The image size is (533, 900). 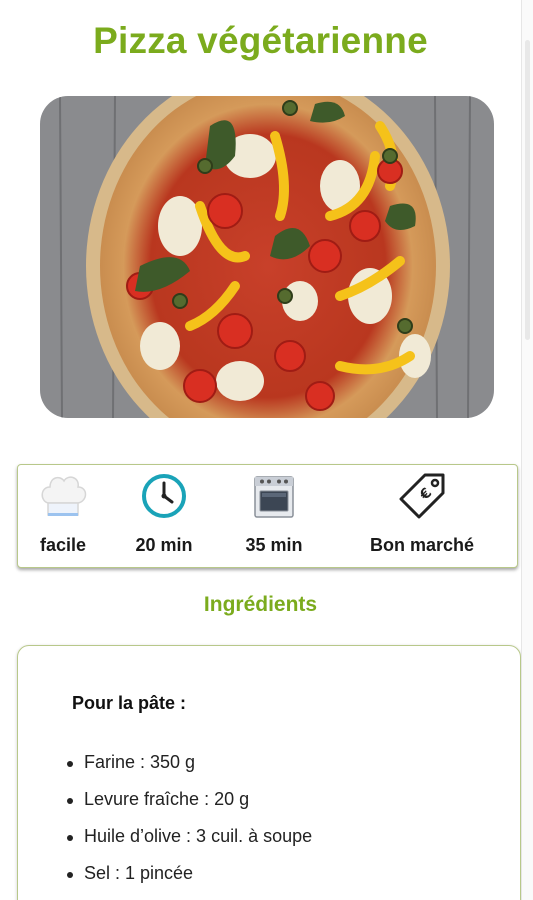 What do you see at coordinates (164, 545) in the screenshot?
I see `prep-time-label: 20 min` at bounding box center [164, 545].